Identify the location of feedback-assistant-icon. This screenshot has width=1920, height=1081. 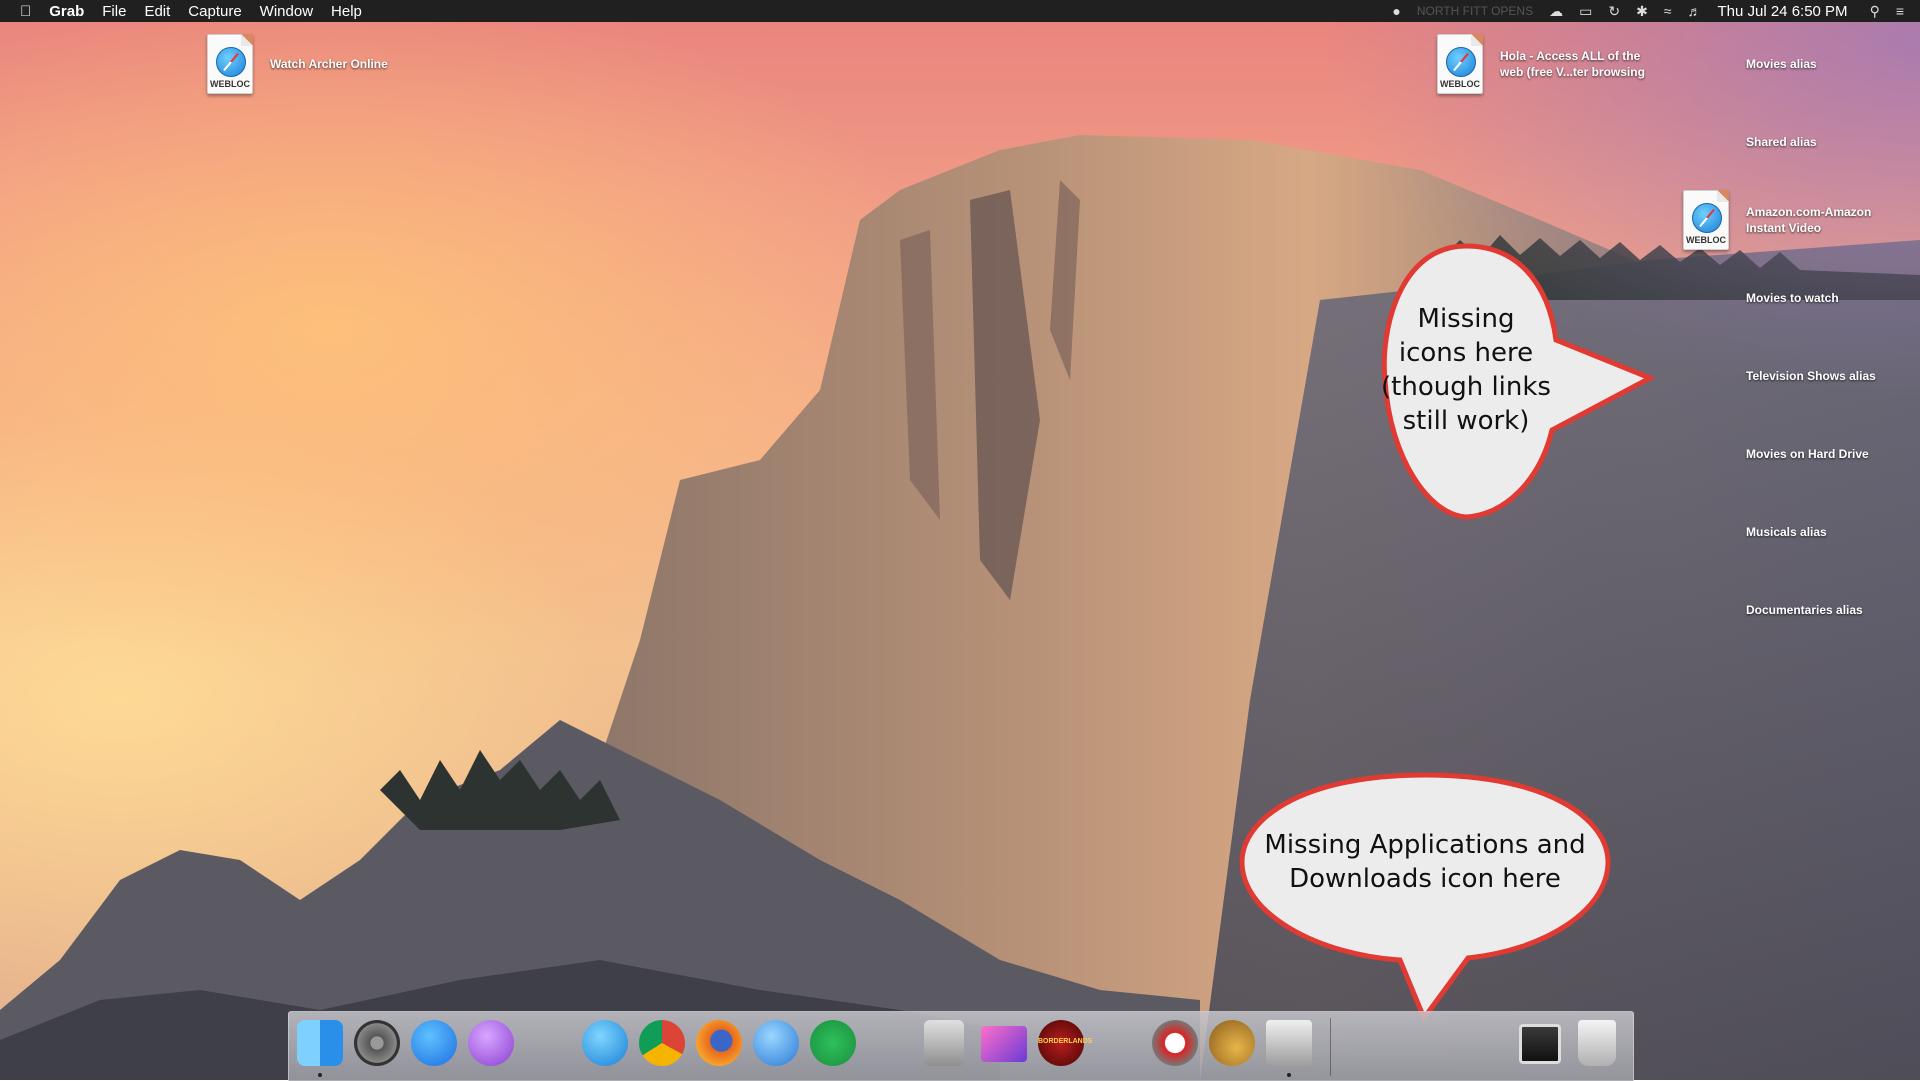
(491, 1043).